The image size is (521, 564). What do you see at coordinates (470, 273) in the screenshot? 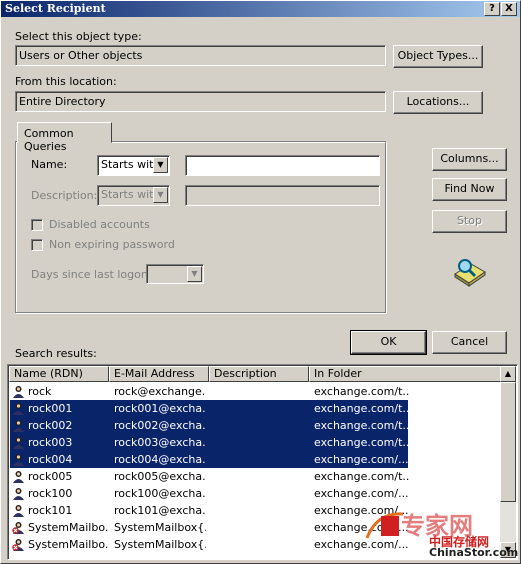
I see `search-animation-icon` at bounding box center [470, 273].